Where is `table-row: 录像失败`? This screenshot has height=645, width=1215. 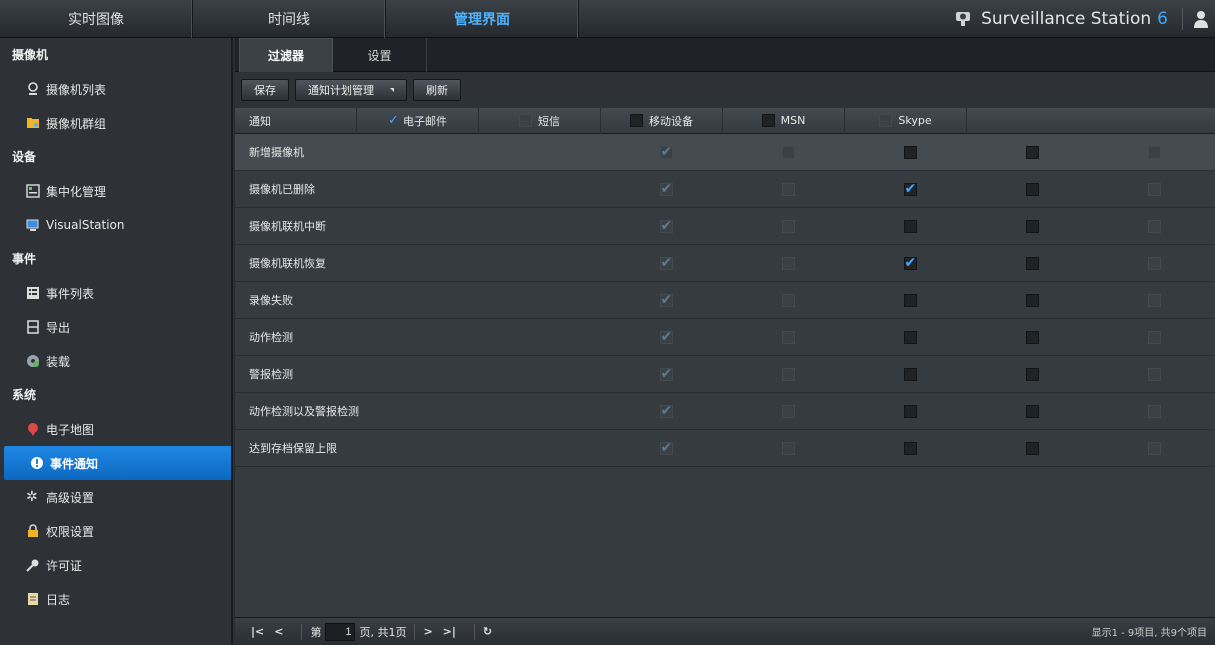 table-row: 录像失败 is located at coordinates (725, 300).